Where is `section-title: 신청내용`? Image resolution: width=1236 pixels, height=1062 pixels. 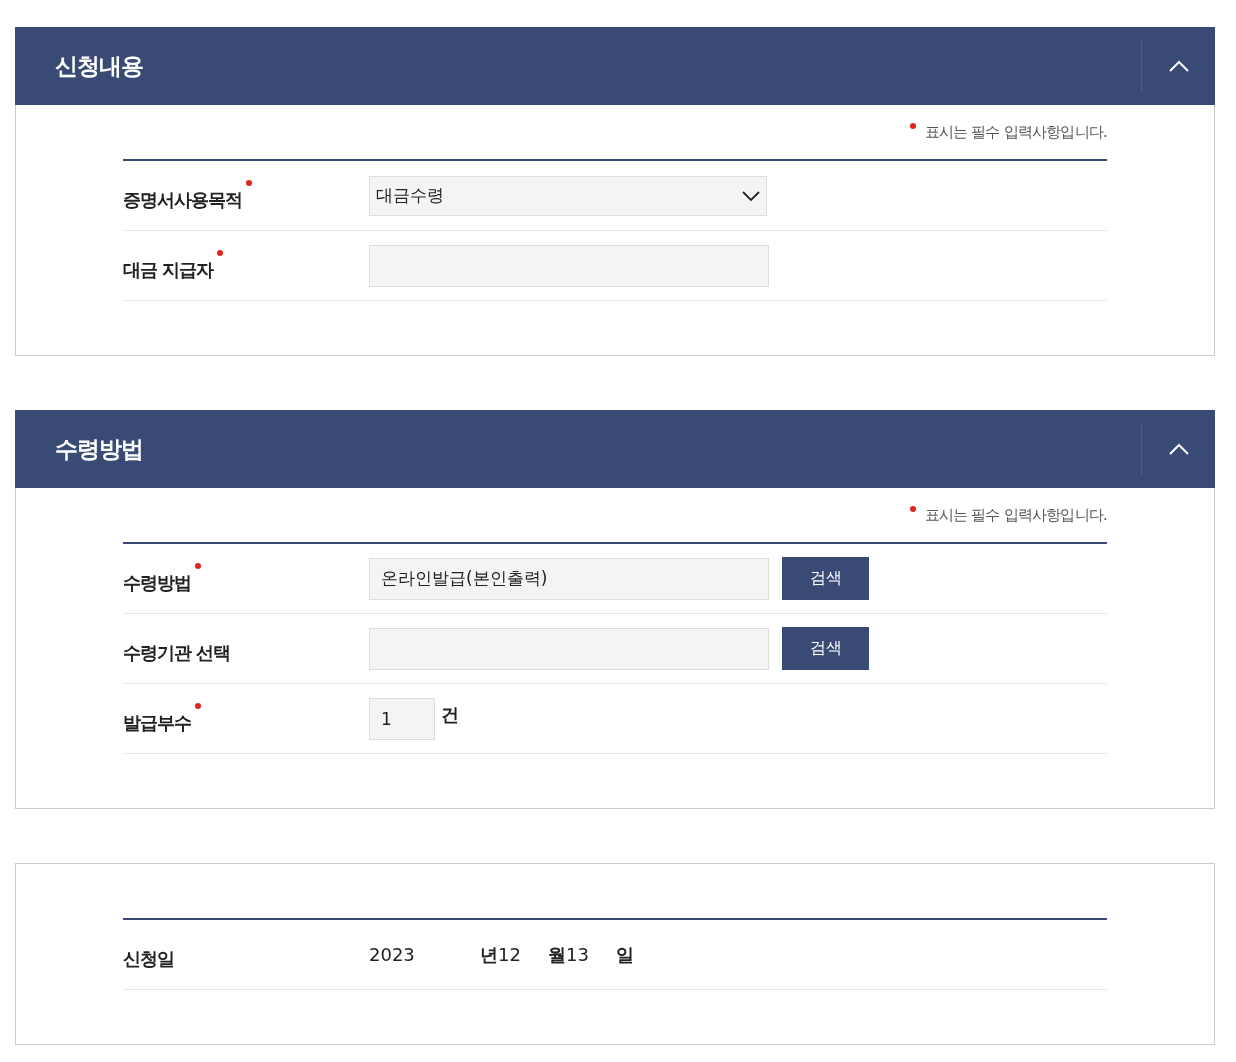 section-title: 신청내용 is located at coordinates (99, 66).